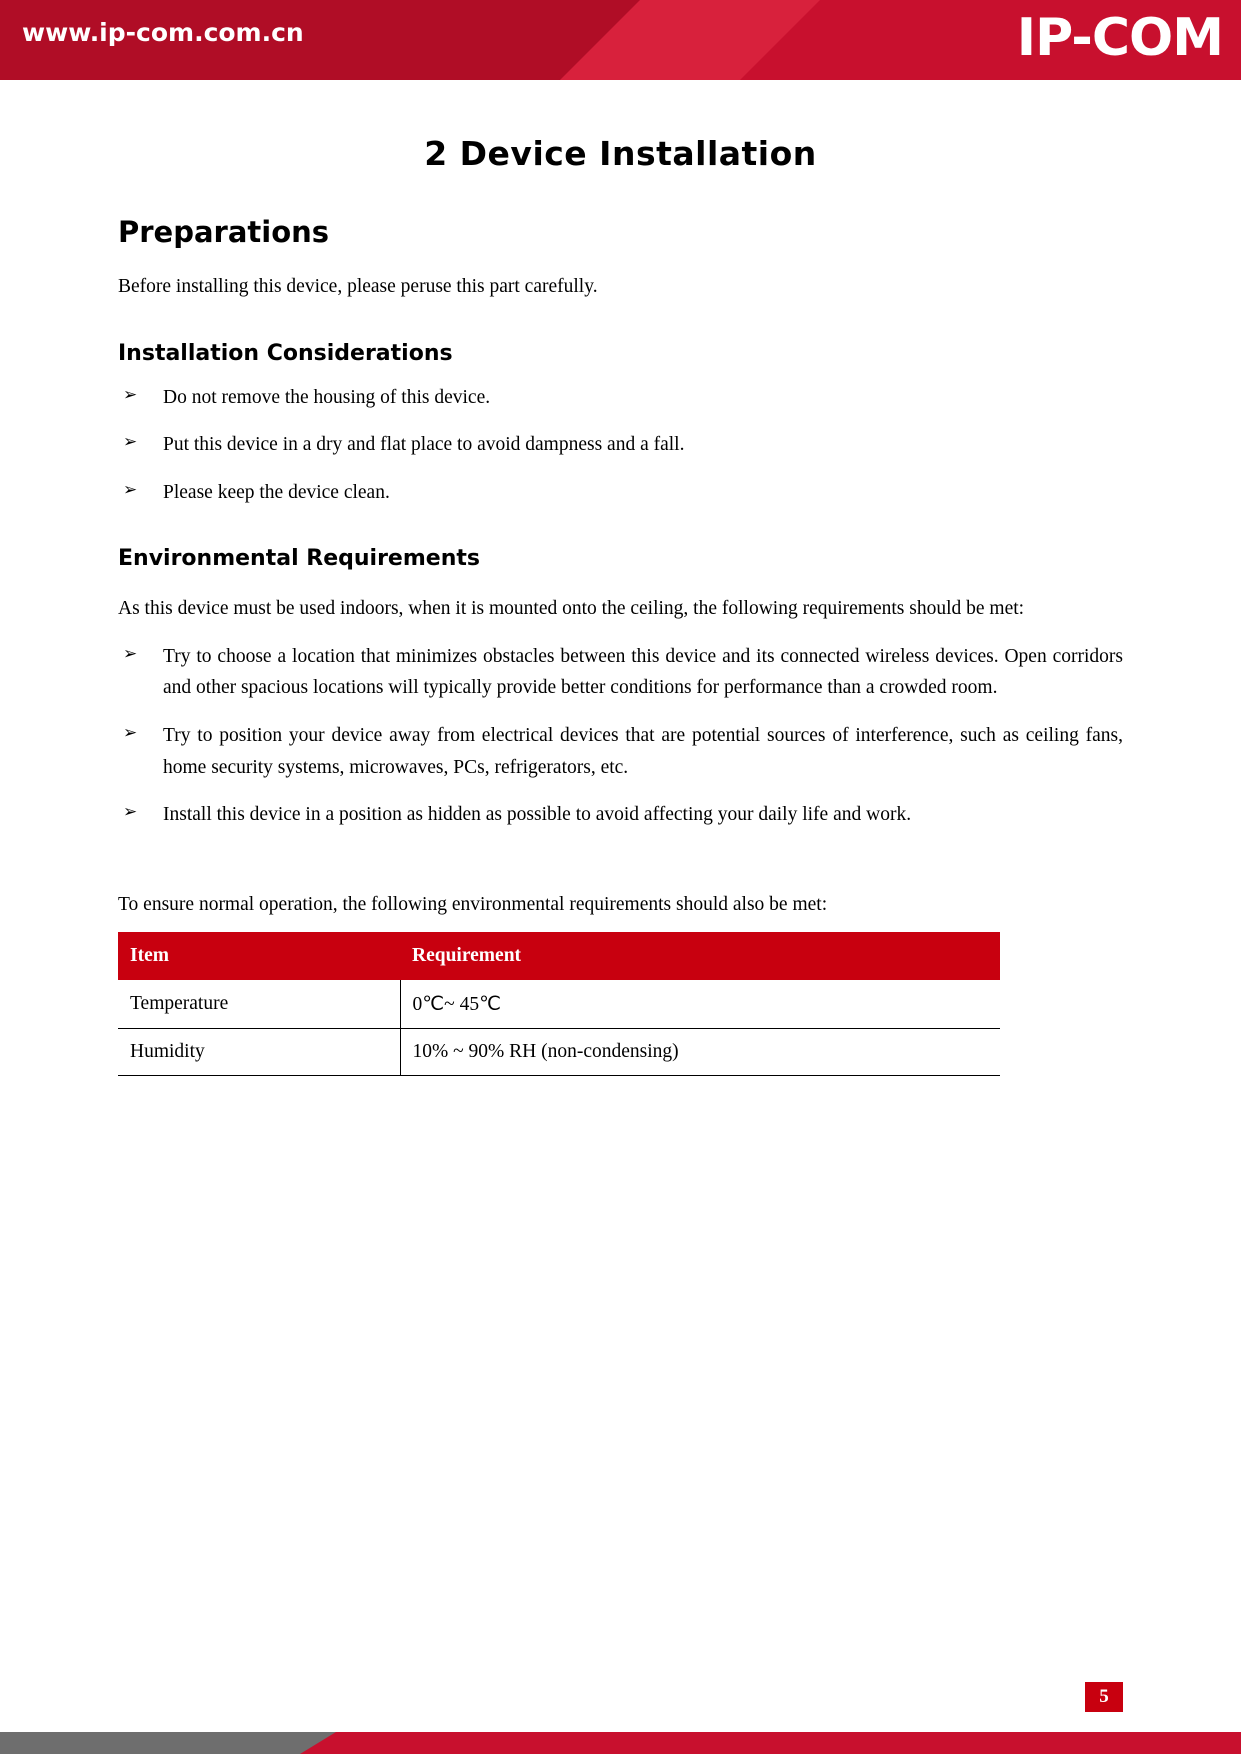 The height and width of the screenshot is (1754, 1241). I want to click on table-row: Temperature 0℃~ 45℃, so click(559, 1005).